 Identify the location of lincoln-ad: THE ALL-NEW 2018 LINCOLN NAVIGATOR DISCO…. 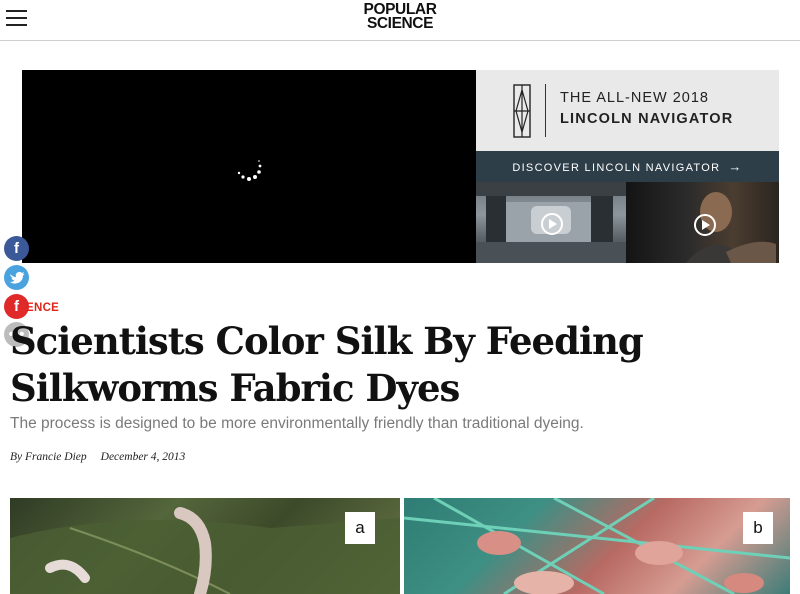
(627, 166).